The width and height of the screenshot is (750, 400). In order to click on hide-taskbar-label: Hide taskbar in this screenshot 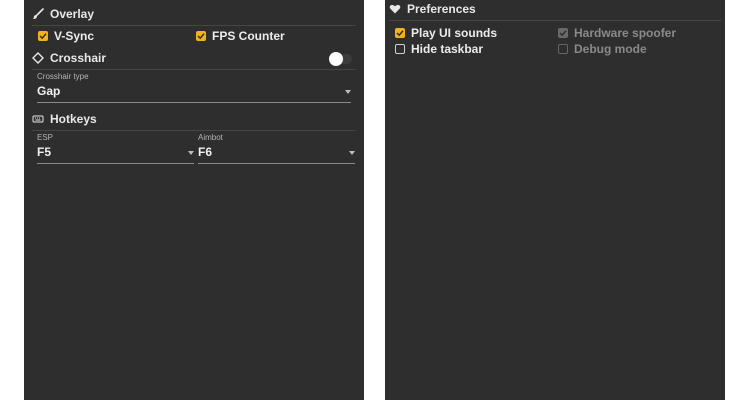, I will do `click(447, 49)`.